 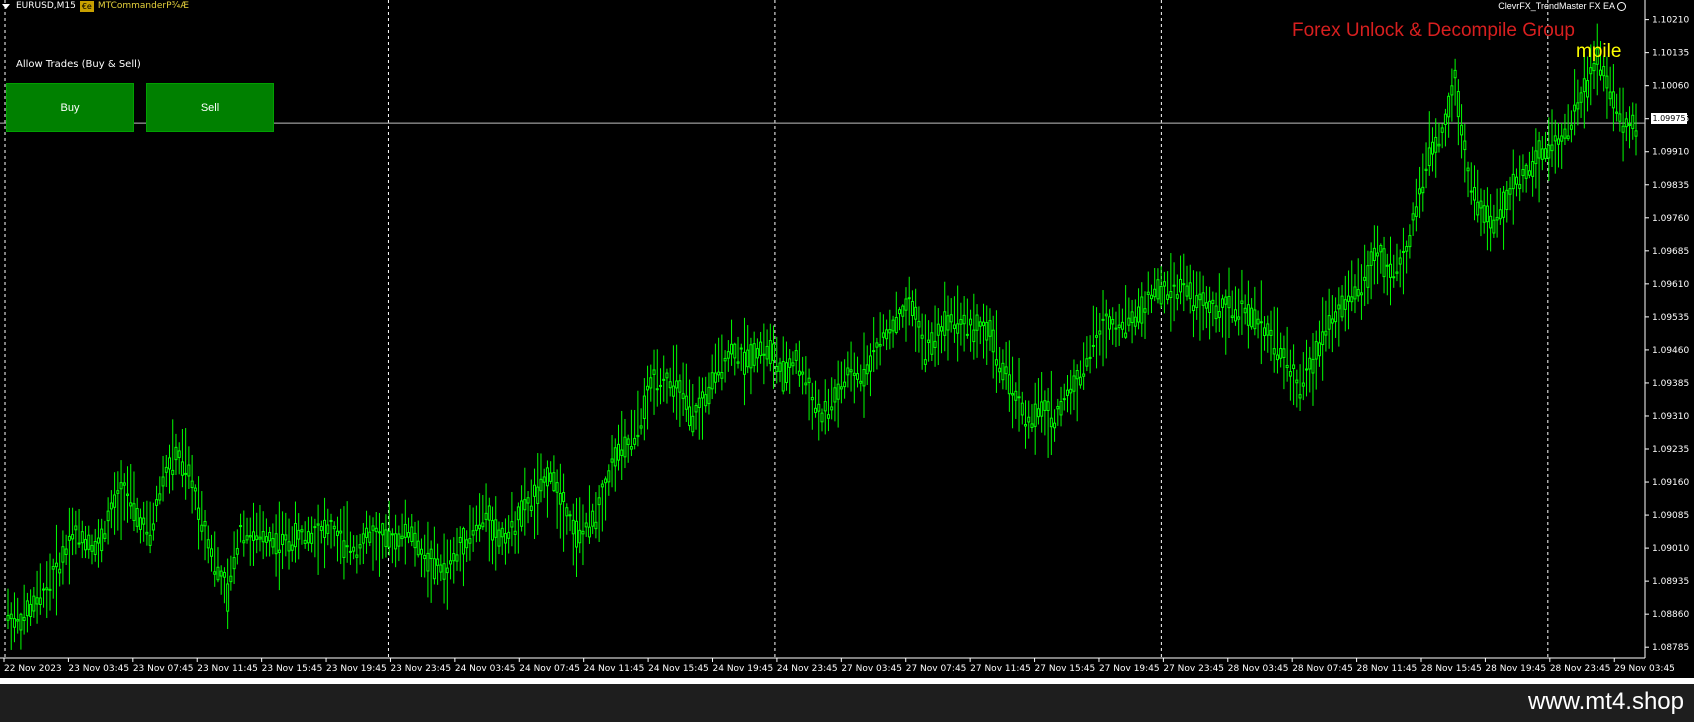 What do you see at coordinates (143, 6) in the screenshot?
I see `ea-name-label: MTCommanderP¾Æ` at bounding box center [143, 6].